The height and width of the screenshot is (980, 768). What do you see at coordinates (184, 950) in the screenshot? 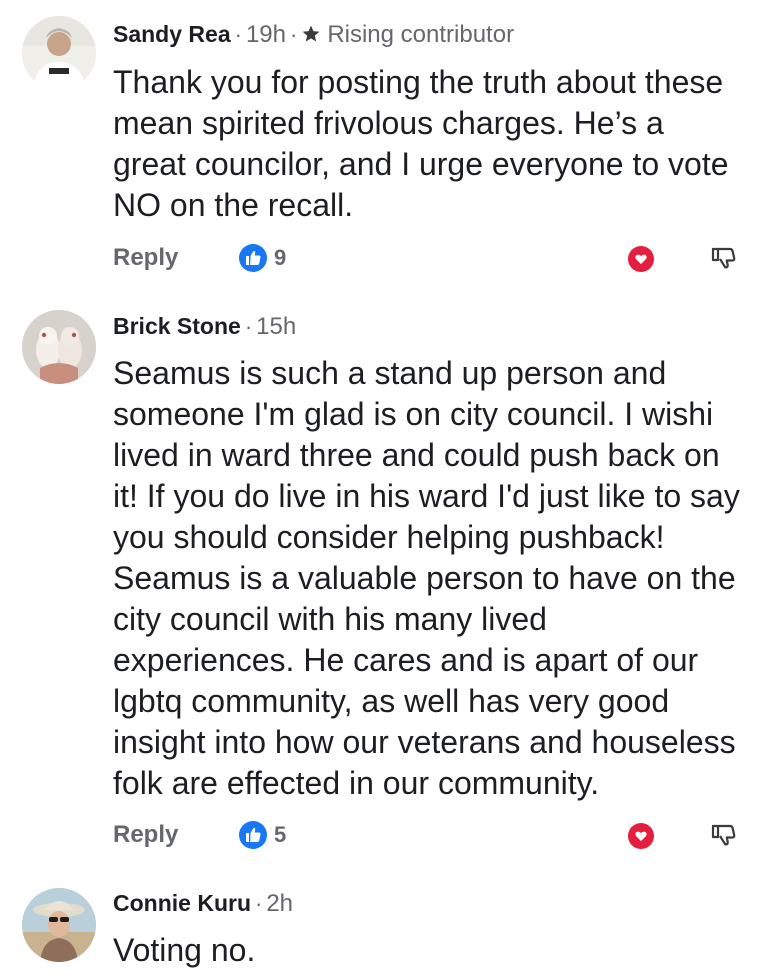
I see `comment-text: Voting no.` at bounding box center [184, 950].